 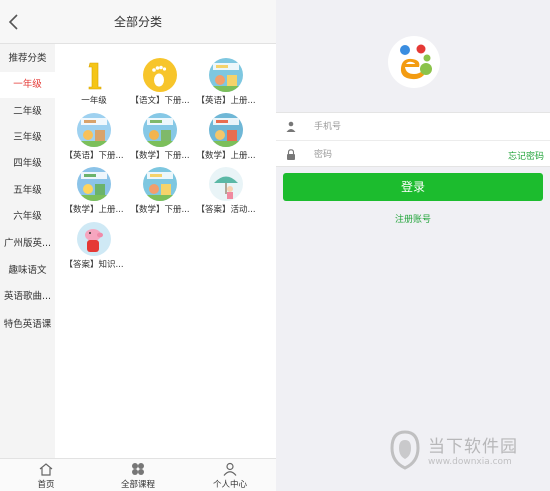 What do you see at coordinates (46, 469) in the screenshot?
I see `home-icon` at bounding box center [46, 469].